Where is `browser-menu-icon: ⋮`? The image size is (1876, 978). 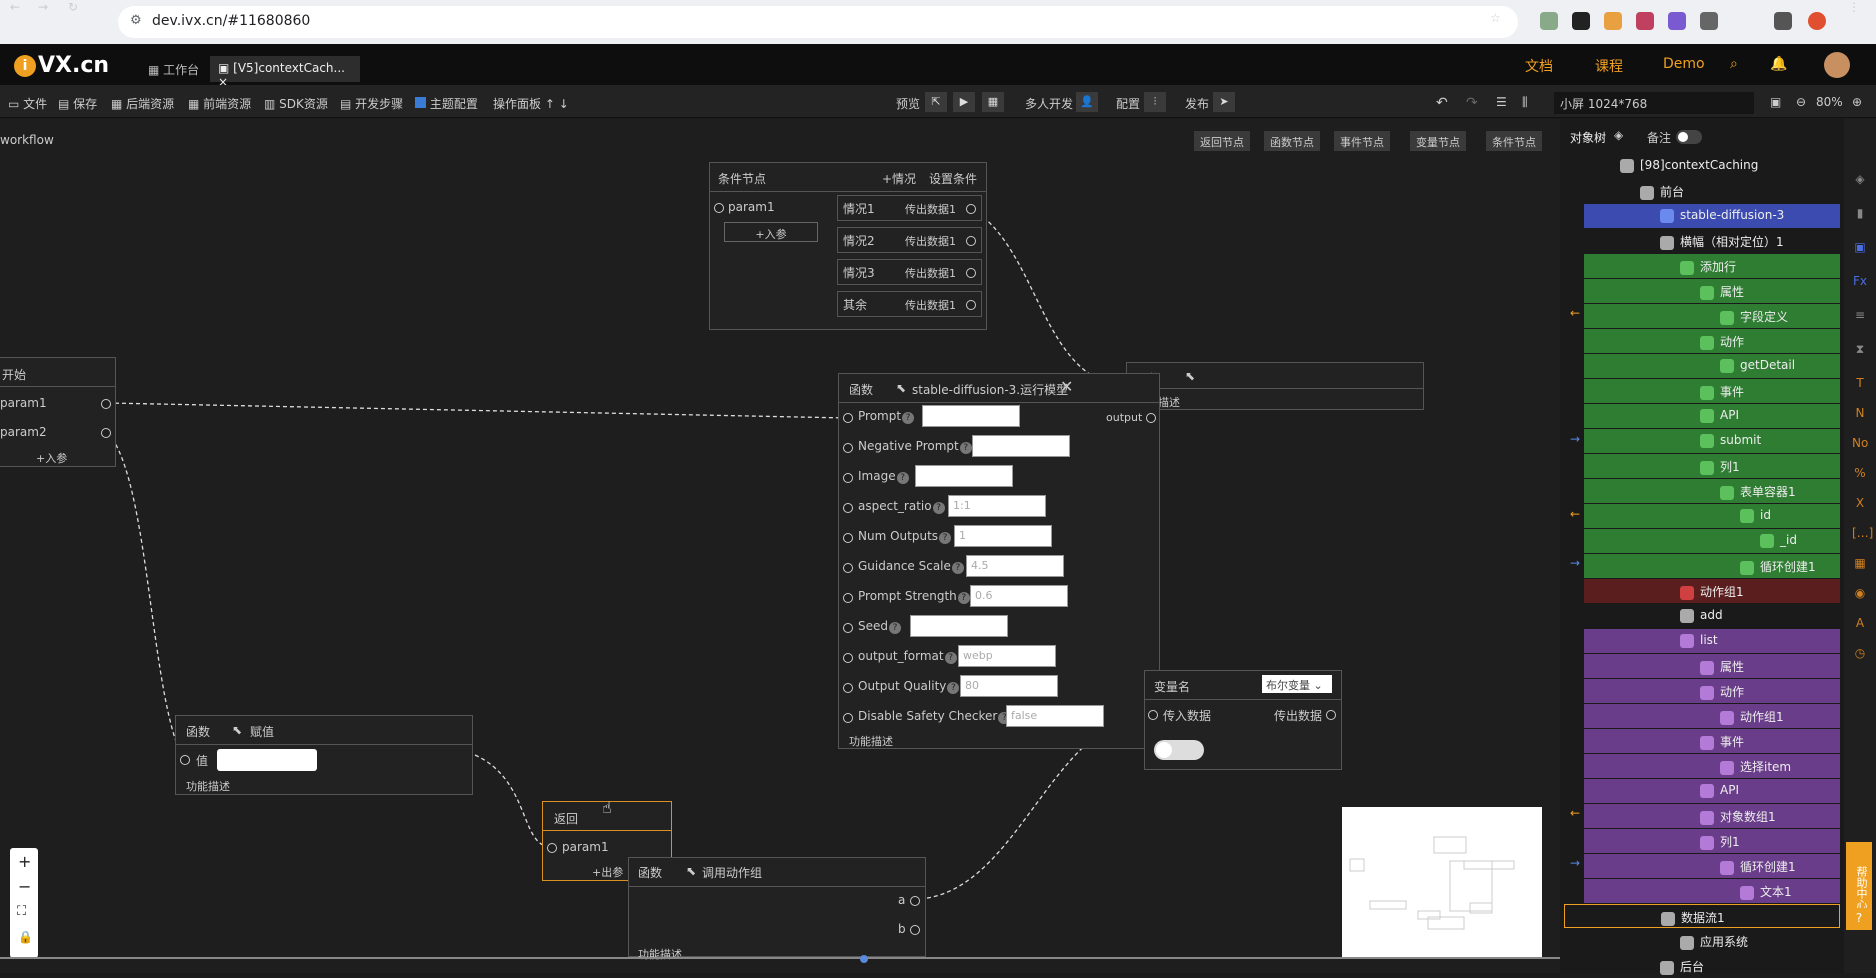
browser-menu-icon: ⋮ is located at coordinates (1854, 7).